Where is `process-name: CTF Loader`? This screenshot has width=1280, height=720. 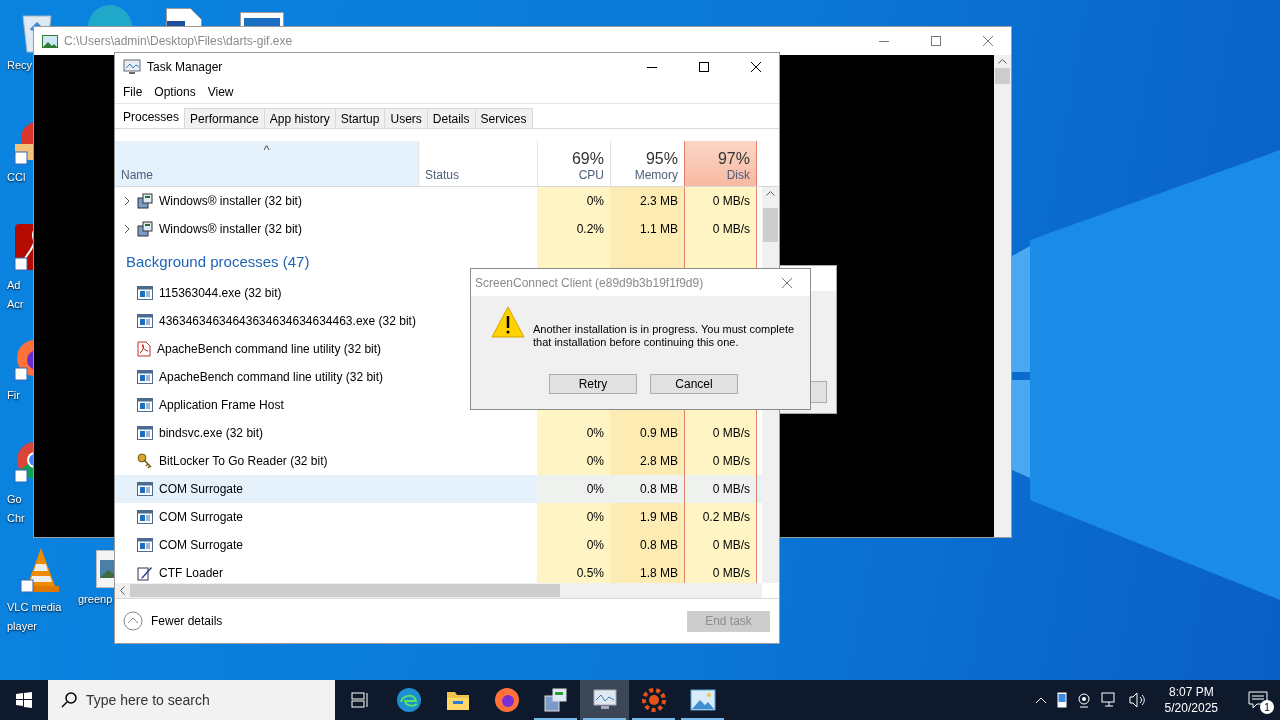
process-name: CTF Loader is located at coordinates (191, 573).